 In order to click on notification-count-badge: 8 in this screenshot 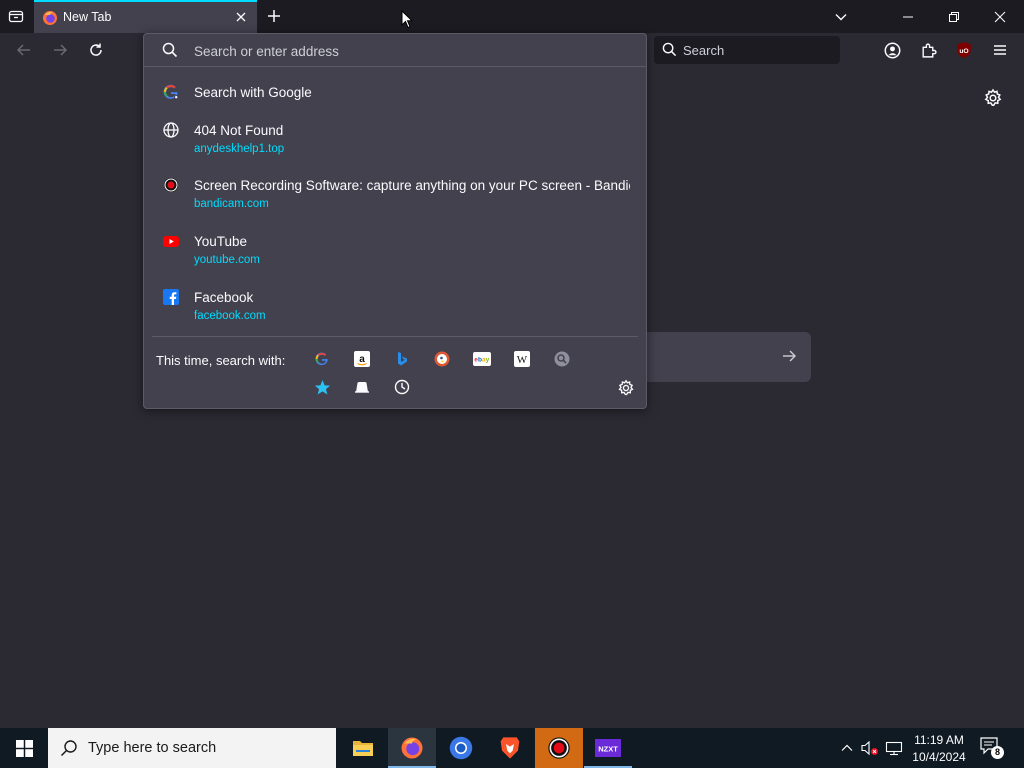, I will do `click(997, 752)`.